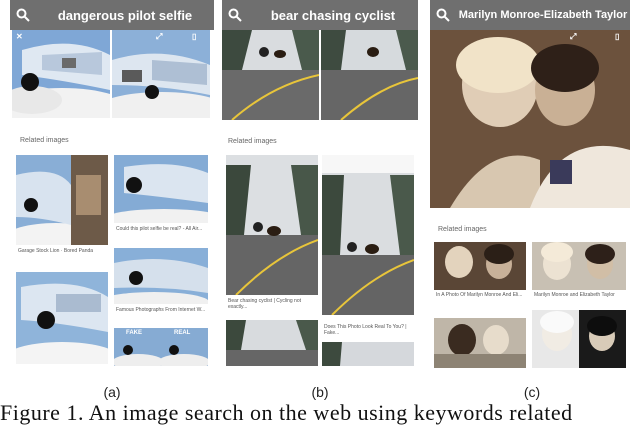  I want to click on search-bar: Marilyn Monroe-Elizabeth Taylor, so click(530, 15).